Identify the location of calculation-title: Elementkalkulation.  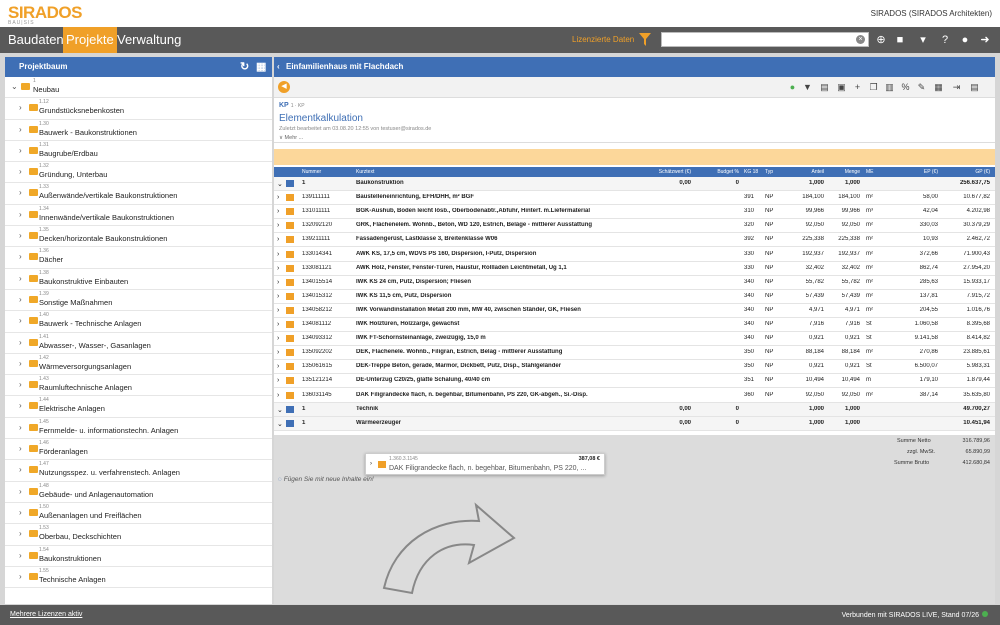
(321, 118).